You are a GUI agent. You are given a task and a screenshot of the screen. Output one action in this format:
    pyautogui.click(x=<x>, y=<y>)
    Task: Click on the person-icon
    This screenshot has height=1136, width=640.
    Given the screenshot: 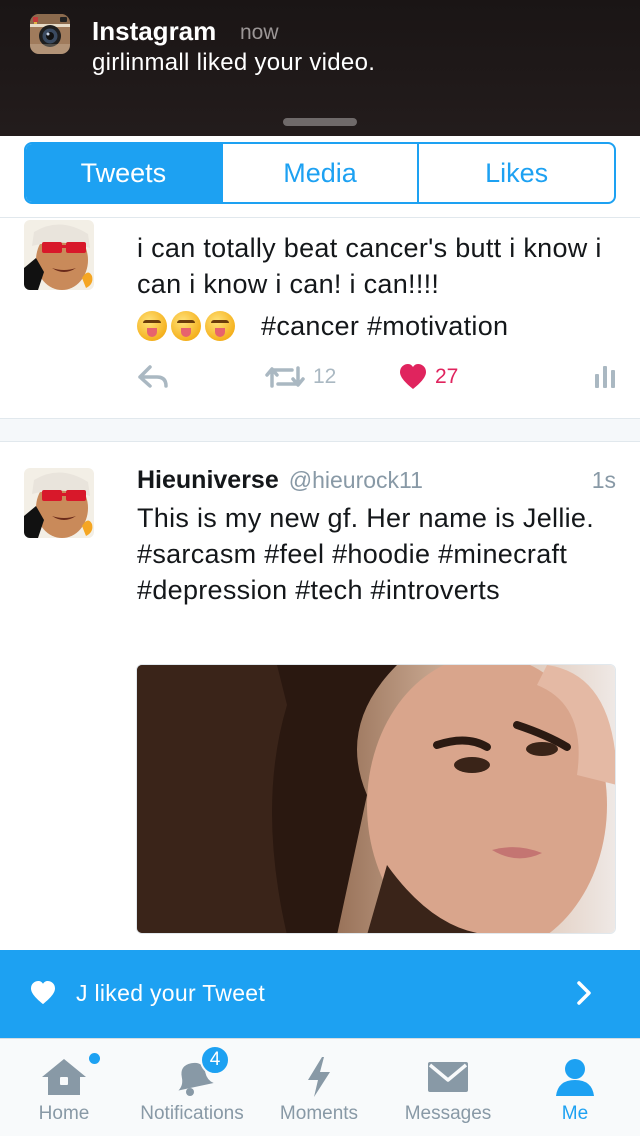 What is the action you would take?
    pyautogui.click(x=575, y=1077)
    